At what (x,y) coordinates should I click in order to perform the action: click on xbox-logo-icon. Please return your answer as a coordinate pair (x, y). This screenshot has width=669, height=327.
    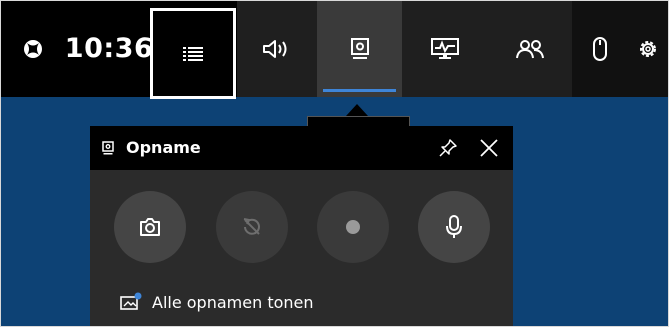
    Looking at the image, I should click on (33, 48).